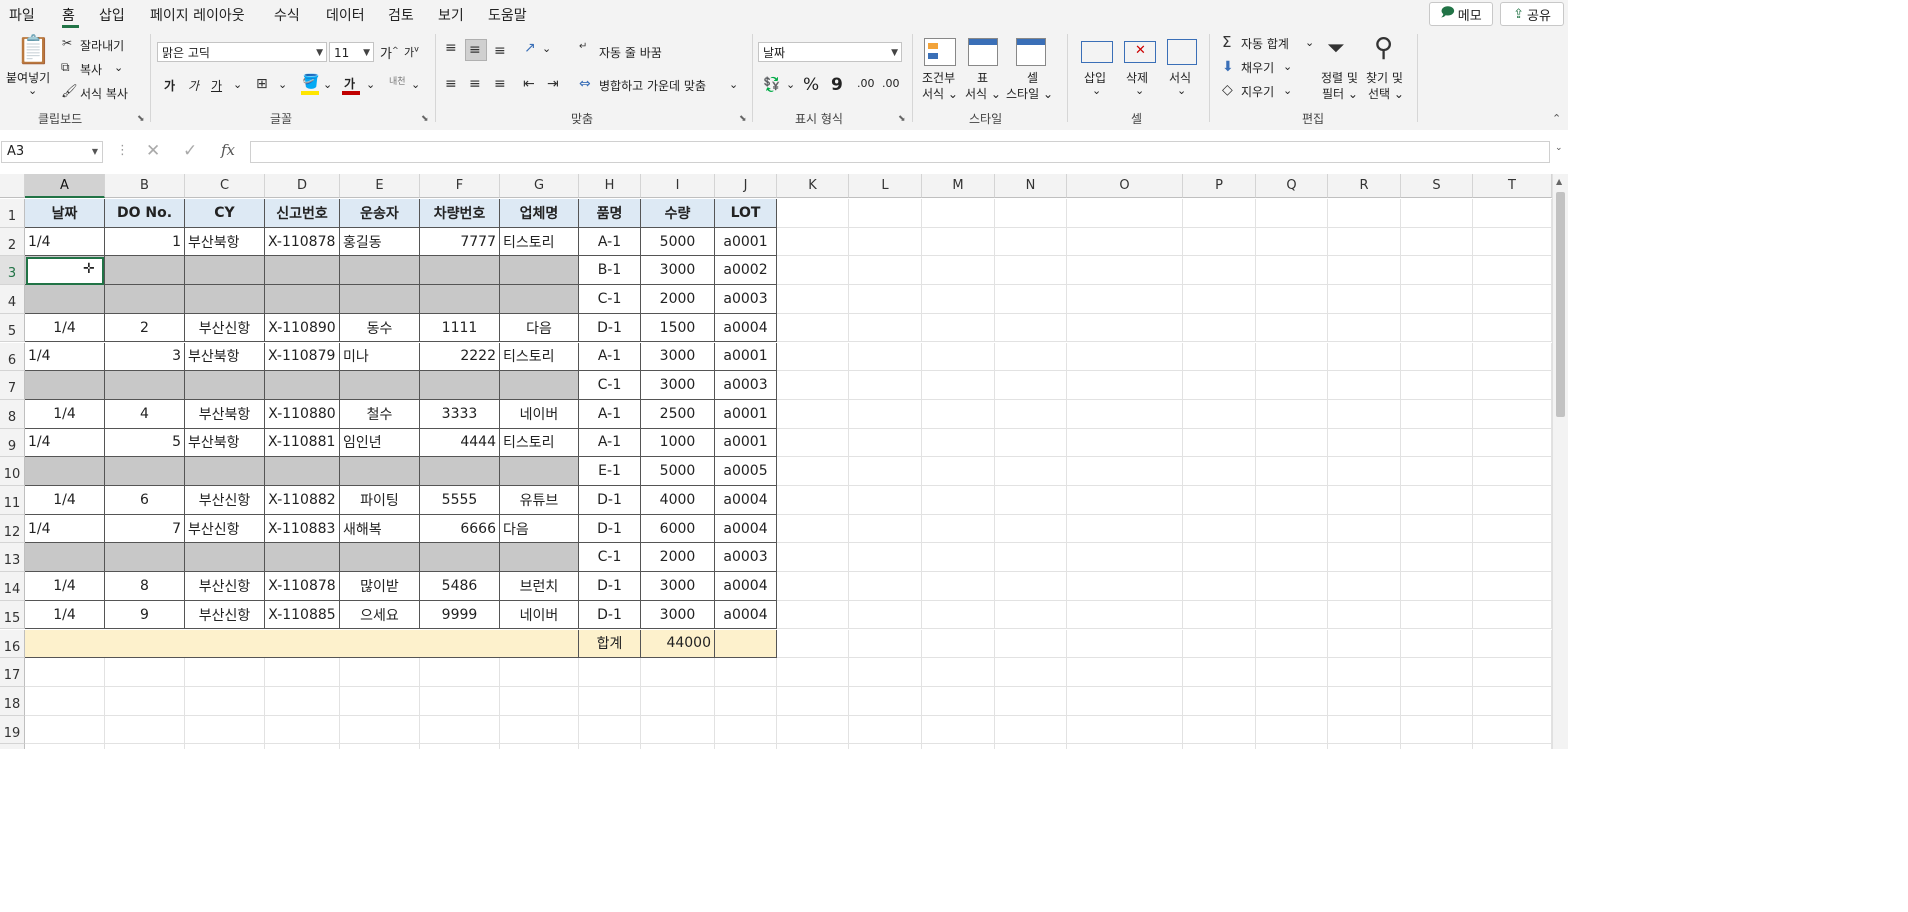 The width and height of the screenshot is (1908, 912). I want to click on share-button: ⇪ 공유, so click(1532, 14).